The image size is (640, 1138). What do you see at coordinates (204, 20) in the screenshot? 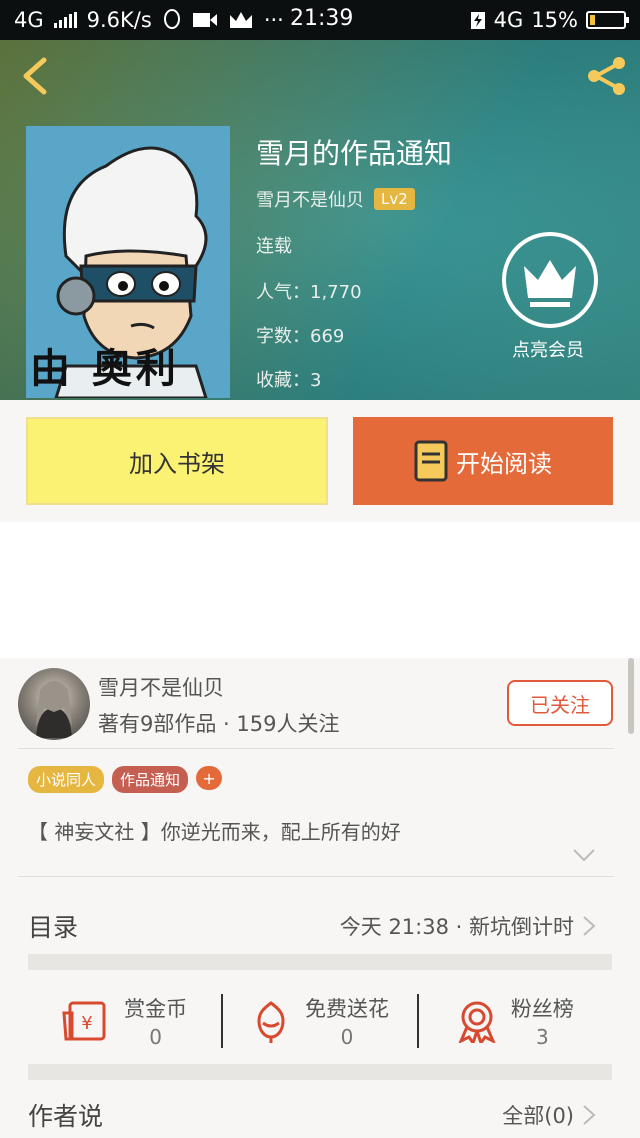
I see `video-icon` at bounding box center [204, 20].